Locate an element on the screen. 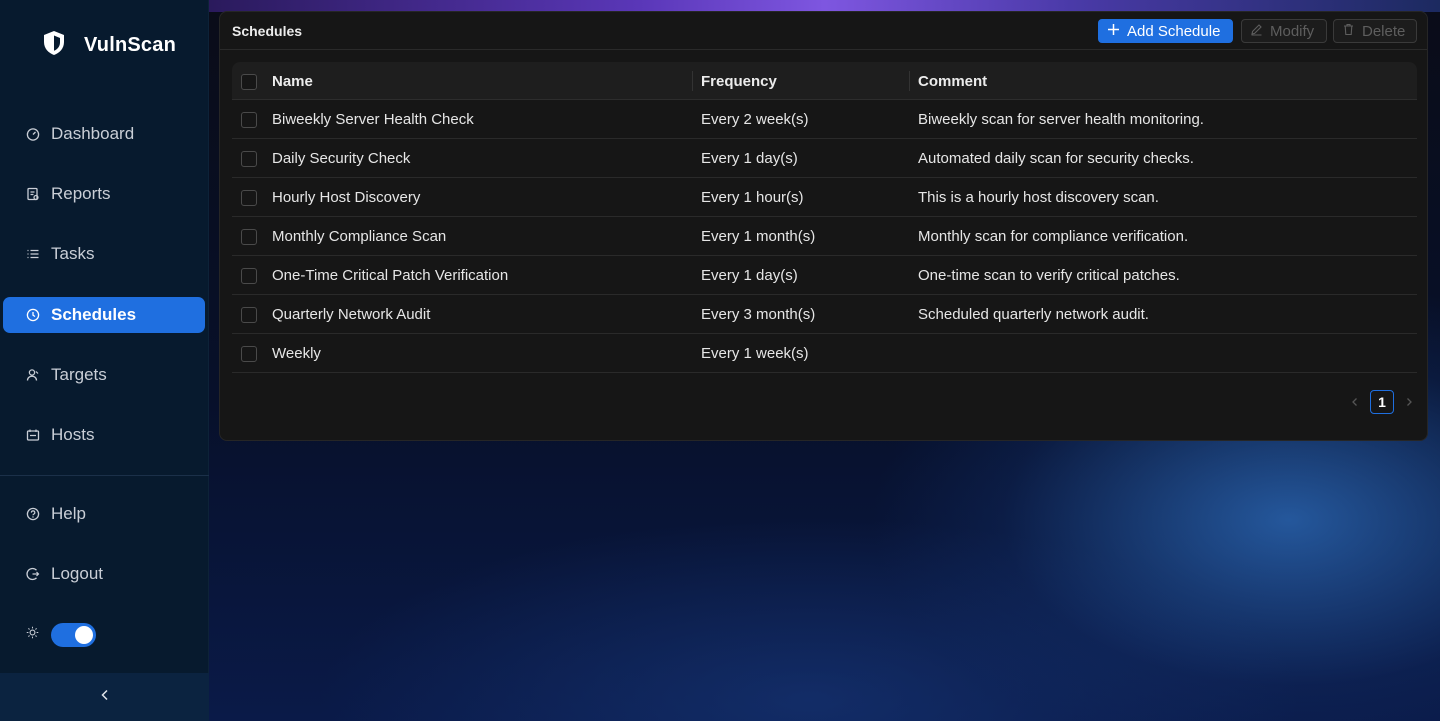 The height and width of the screenshot is (721, 1440). page-number-current: 1 is located at coordinates (1382, 402).